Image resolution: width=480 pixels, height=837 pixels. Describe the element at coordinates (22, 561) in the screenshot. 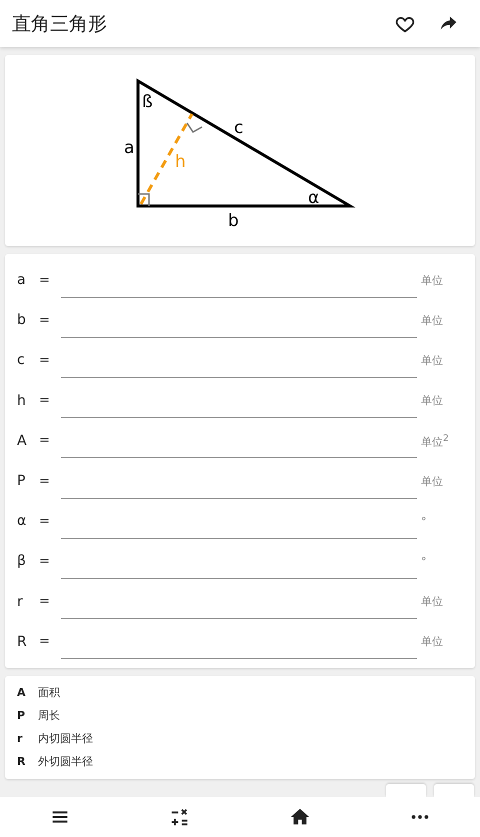

I see `variable-label: β` at that location.